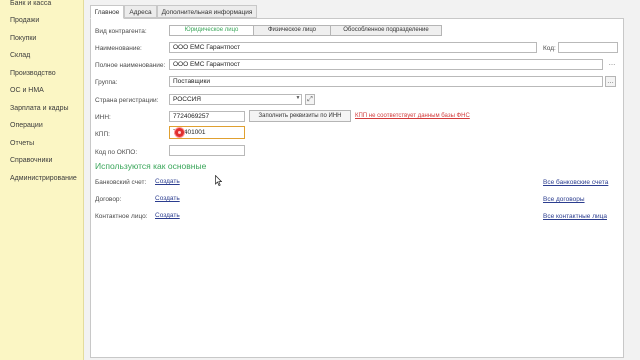  What do you see at coordinates (564, 199) in the screenshot?
I see `all-contracts-link: Все договоры` at bounding box center [564, 199].